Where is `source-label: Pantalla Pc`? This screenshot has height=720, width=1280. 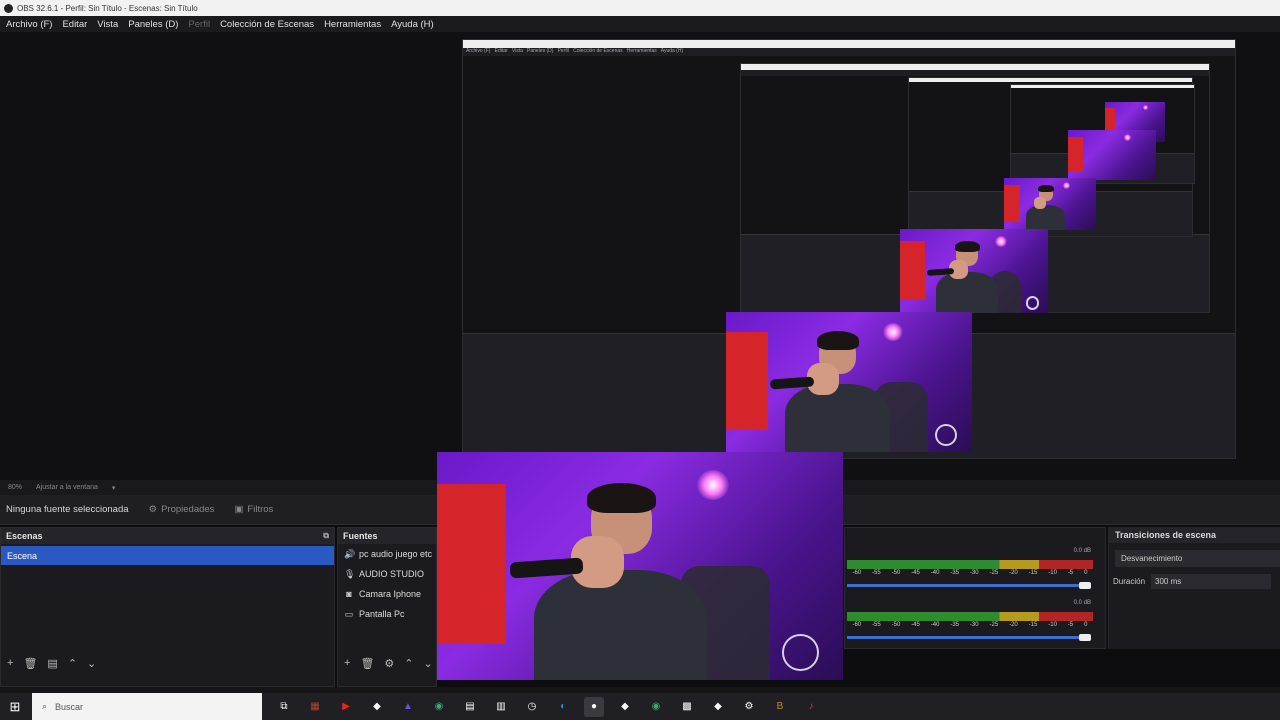 source-label: Pantalla Pc is located at coordinates (382, 614).